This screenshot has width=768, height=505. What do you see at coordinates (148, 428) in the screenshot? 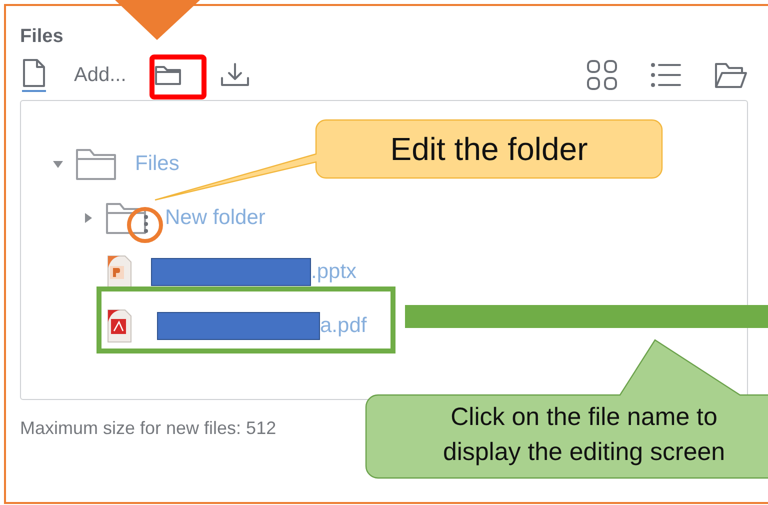
I see `max-size-note: Maximum size for new files: 512` at bounding box center [148, 428].